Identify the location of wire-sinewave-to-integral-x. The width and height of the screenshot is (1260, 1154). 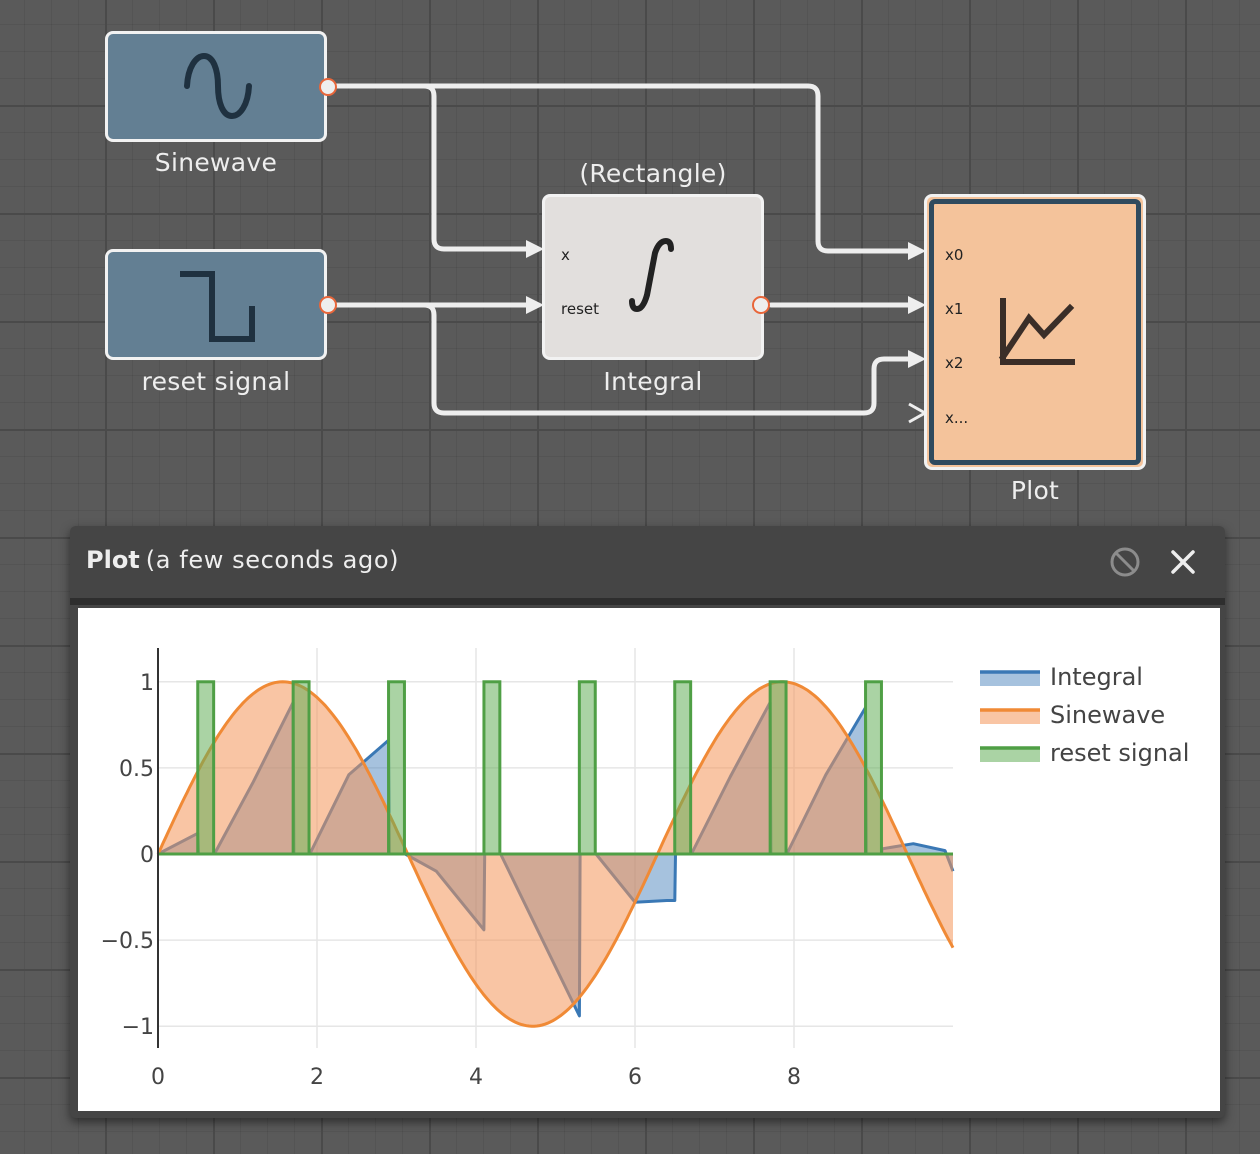
(480, 167).